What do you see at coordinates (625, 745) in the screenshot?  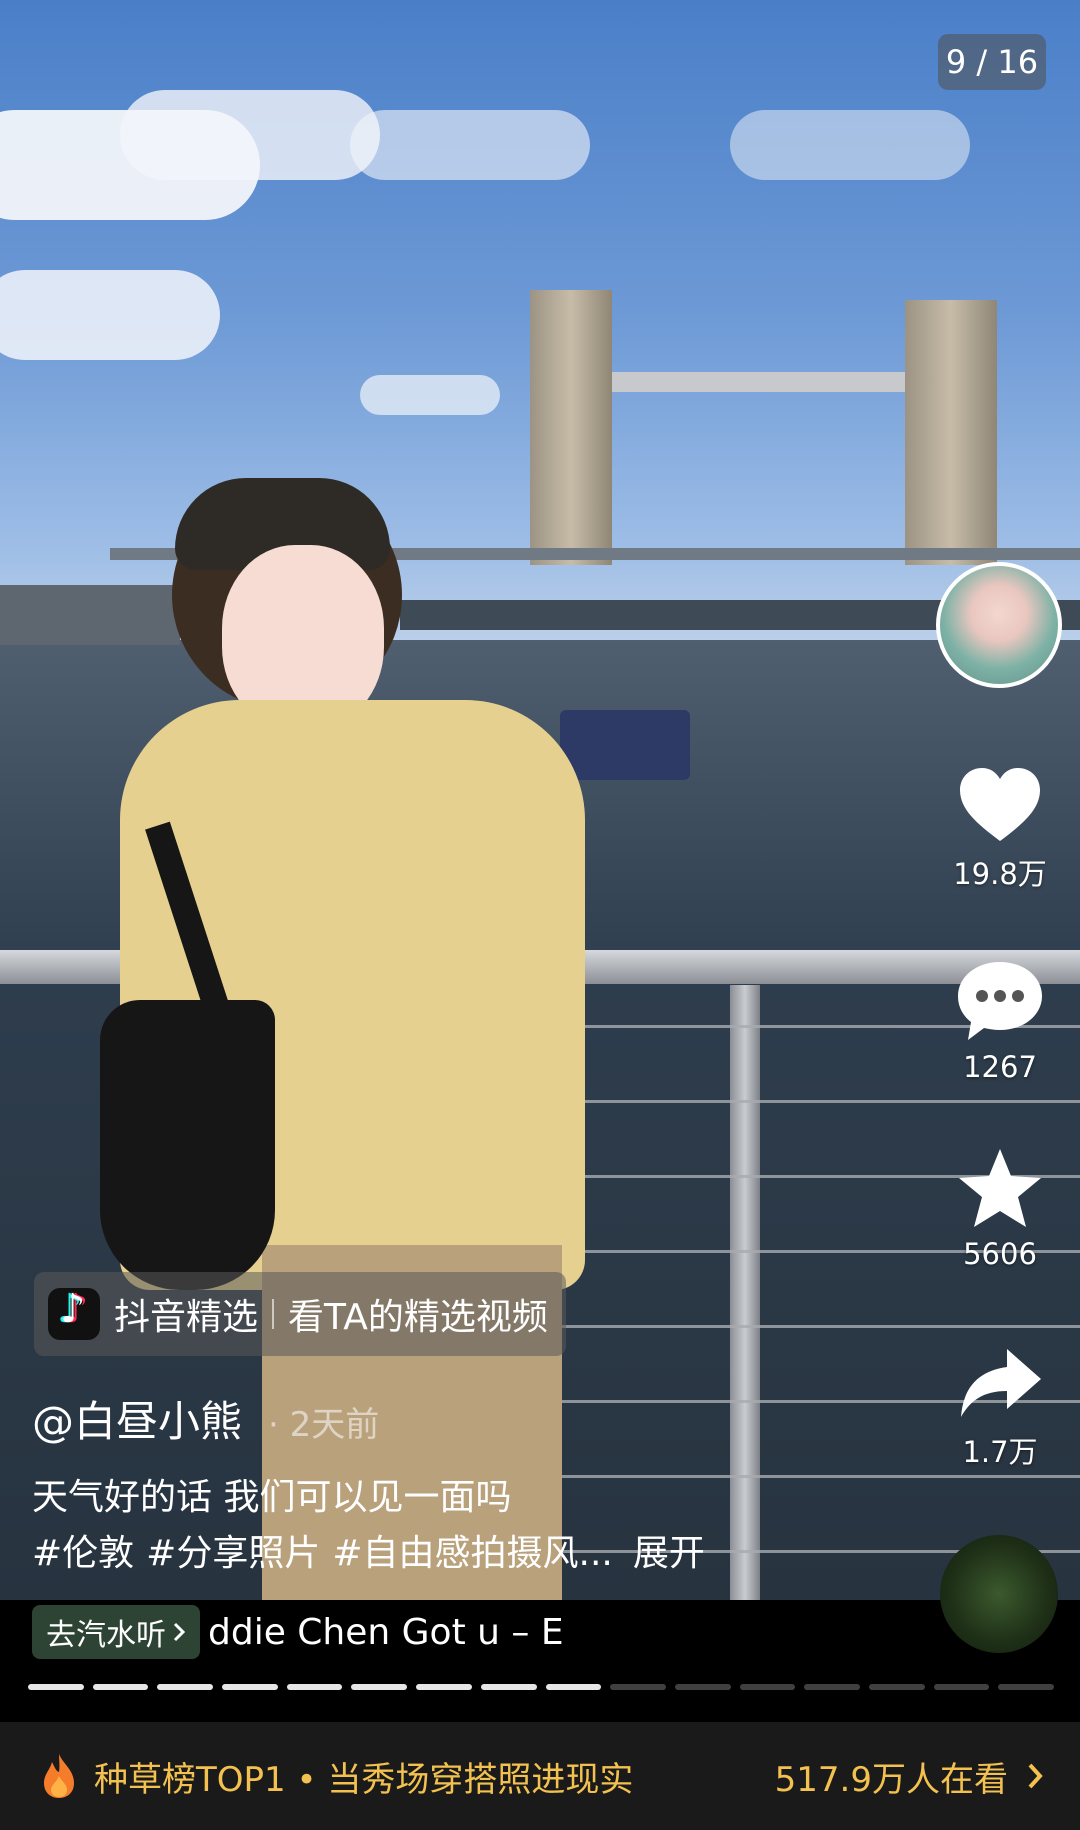 I see `boat` at bounding box center [625, 745].